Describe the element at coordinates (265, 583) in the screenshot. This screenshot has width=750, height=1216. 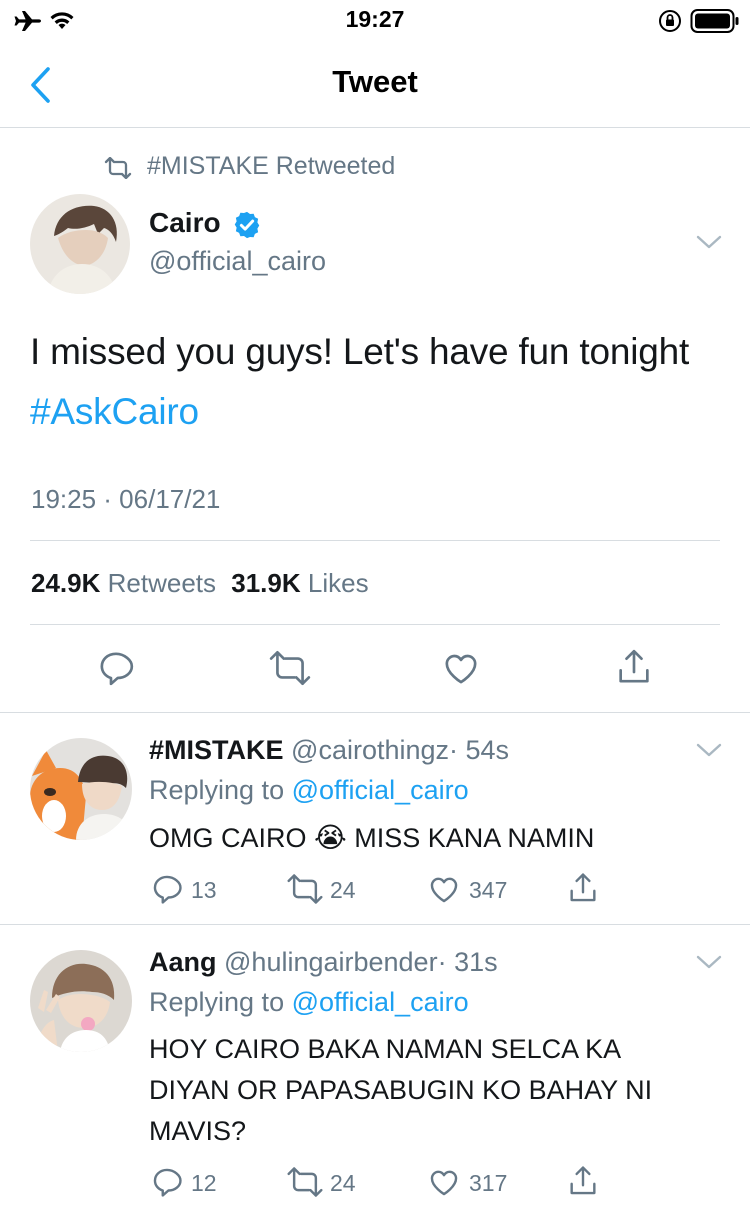
I see `likes-count: 31.9K` at that location.